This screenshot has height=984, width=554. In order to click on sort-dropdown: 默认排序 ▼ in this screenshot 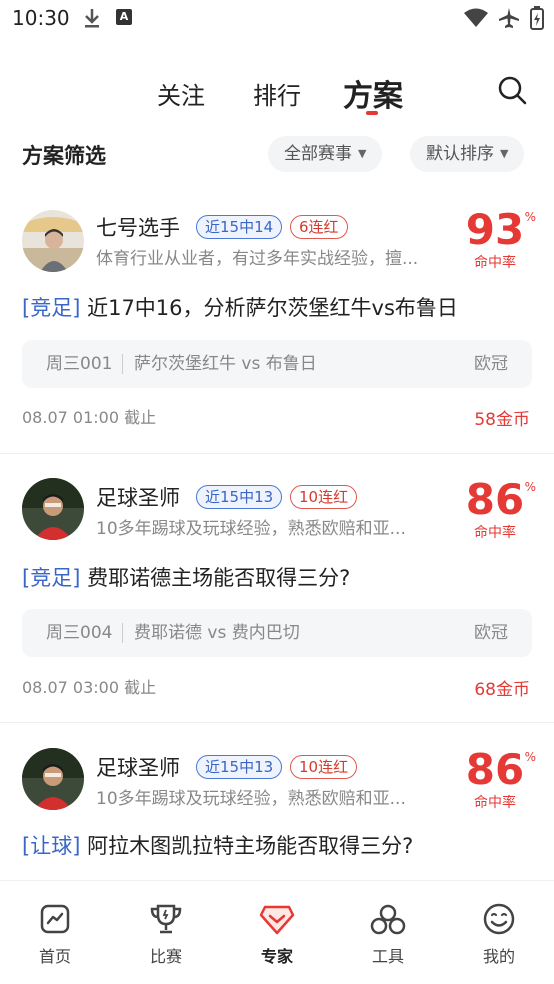, I will do `click(467, 154)`.